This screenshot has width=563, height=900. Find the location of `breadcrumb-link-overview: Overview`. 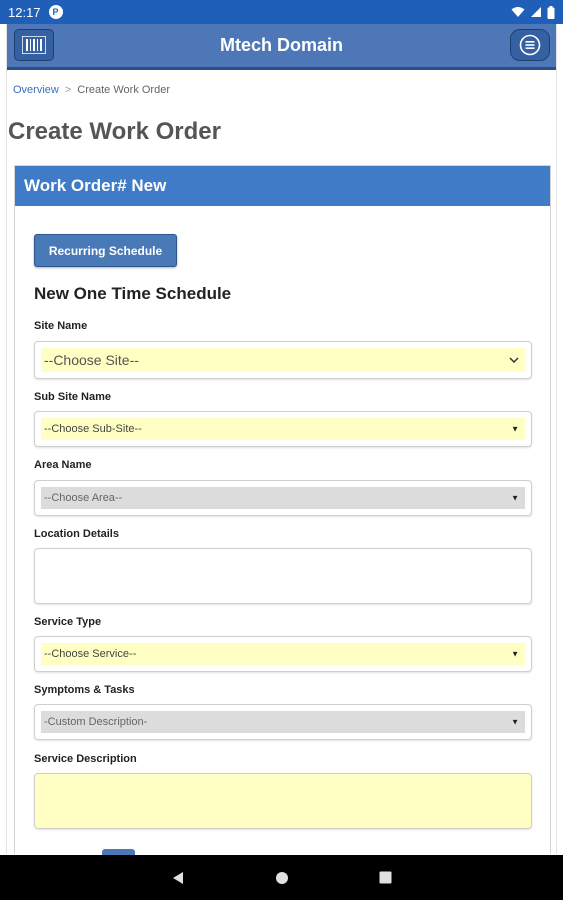

breadcrumb-link-overview: Overview is located at coordinates (36, 90).